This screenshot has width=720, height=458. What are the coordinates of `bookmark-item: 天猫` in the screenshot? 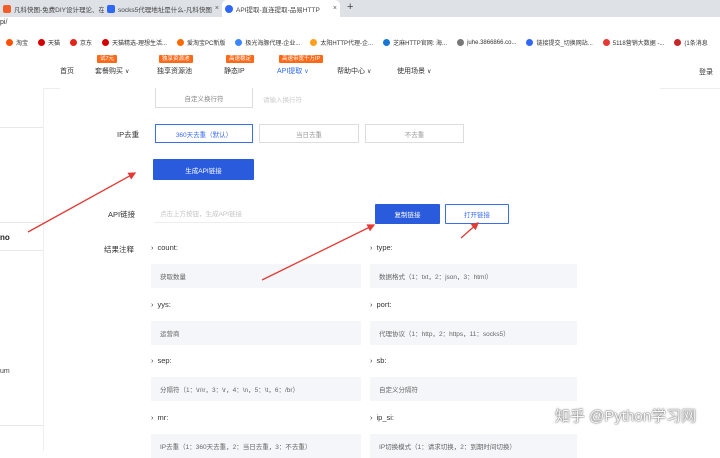 It's located at (49, 42).